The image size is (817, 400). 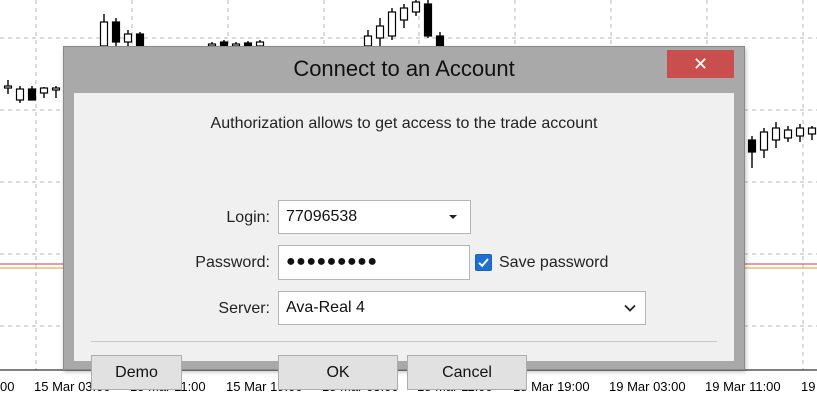 What do you see at coordinates (248, 217) in the screenshot?
I see `login-label: Login:` at bounding box center [248, 217].